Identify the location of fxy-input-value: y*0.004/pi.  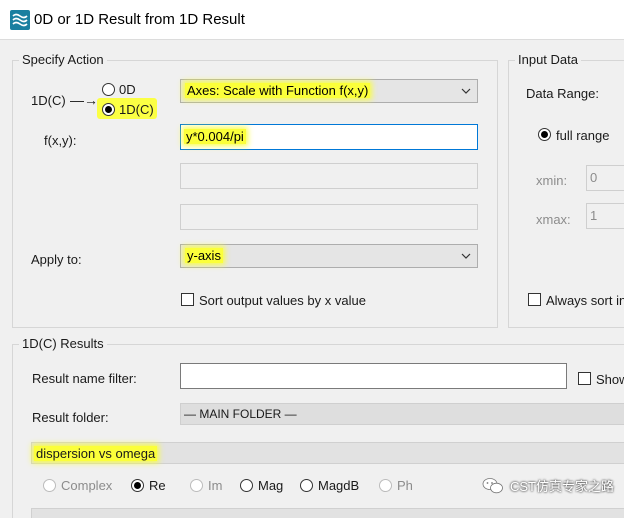
(215, 136).